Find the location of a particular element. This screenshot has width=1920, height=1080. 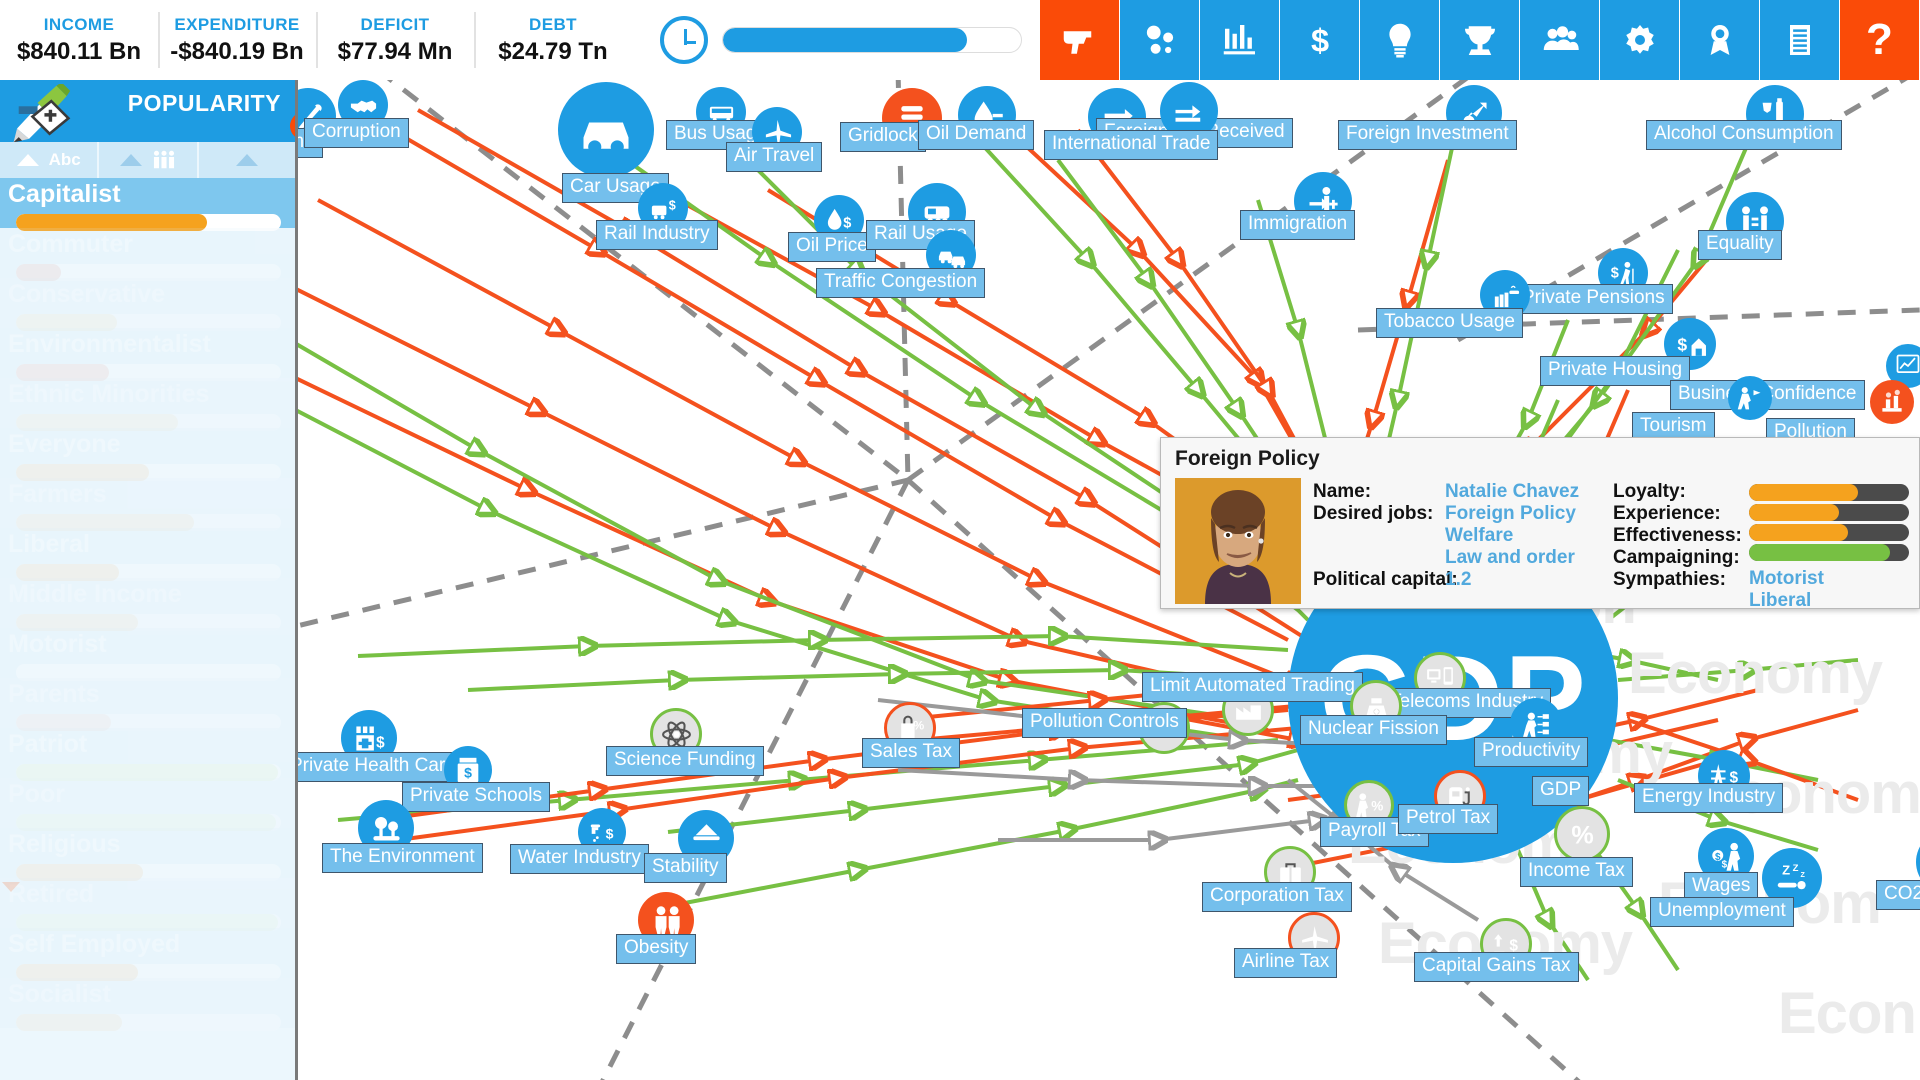

tool-statistics is located at coordinates (1240, 40).